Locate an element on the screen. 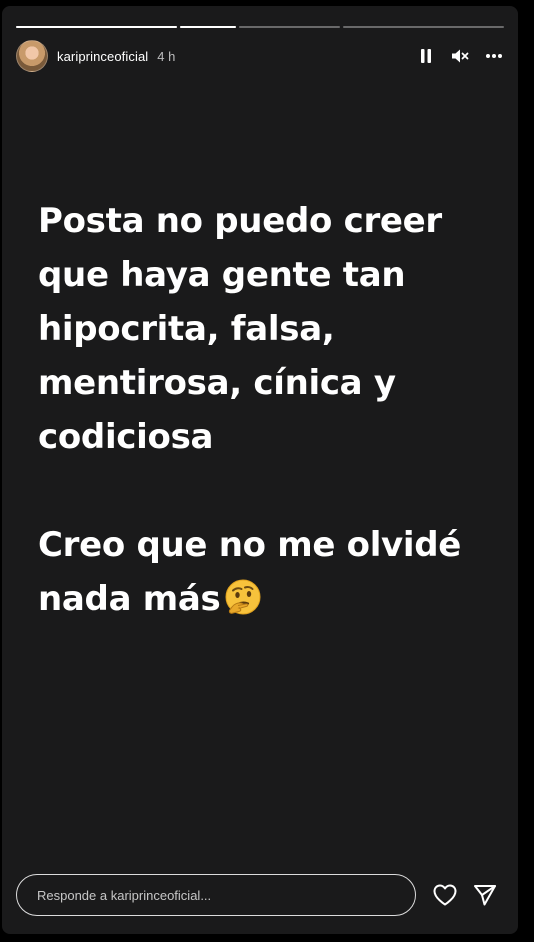  username: kariprinceoficial is located at coordinates (102, 56).